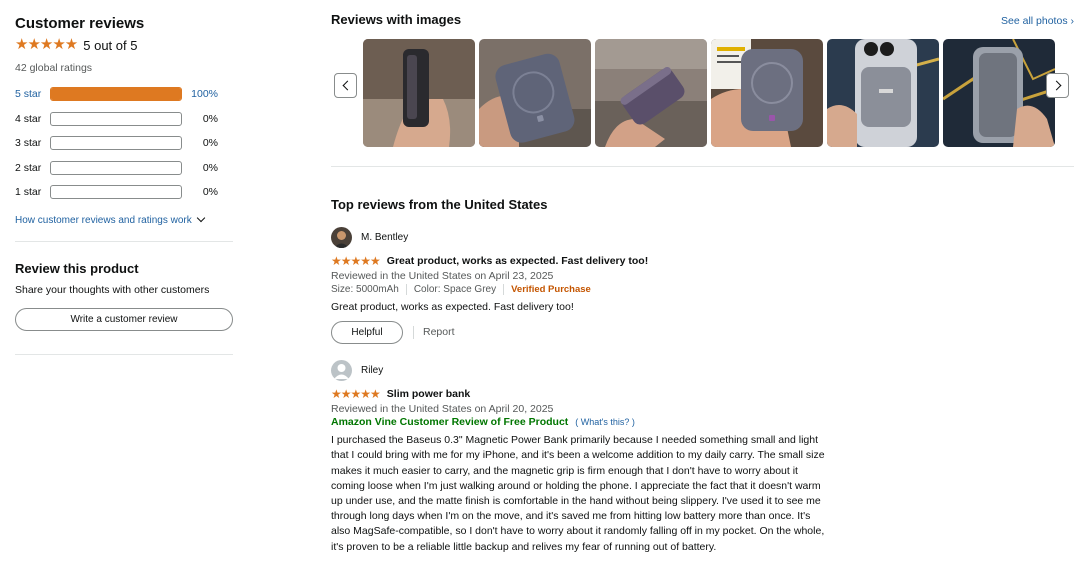  Describe the element at coordinates (396, 19) in the screenshot. I see `reviews-with-images-heading: Reviews with images` at that location.